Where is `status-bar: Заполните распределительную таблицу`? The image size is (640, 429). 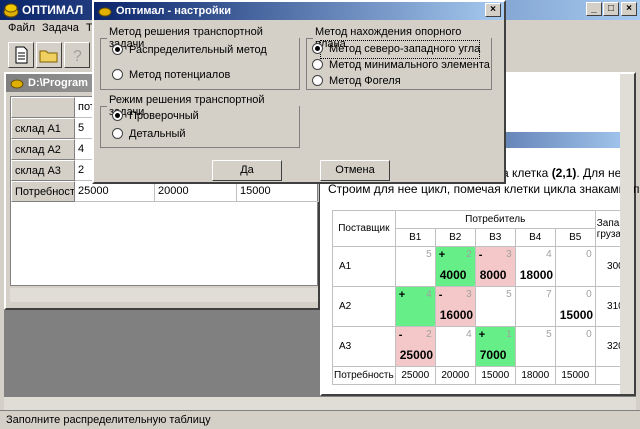 status-bar: Заполните распределительную таблицу is located at coordinates (320, 419).